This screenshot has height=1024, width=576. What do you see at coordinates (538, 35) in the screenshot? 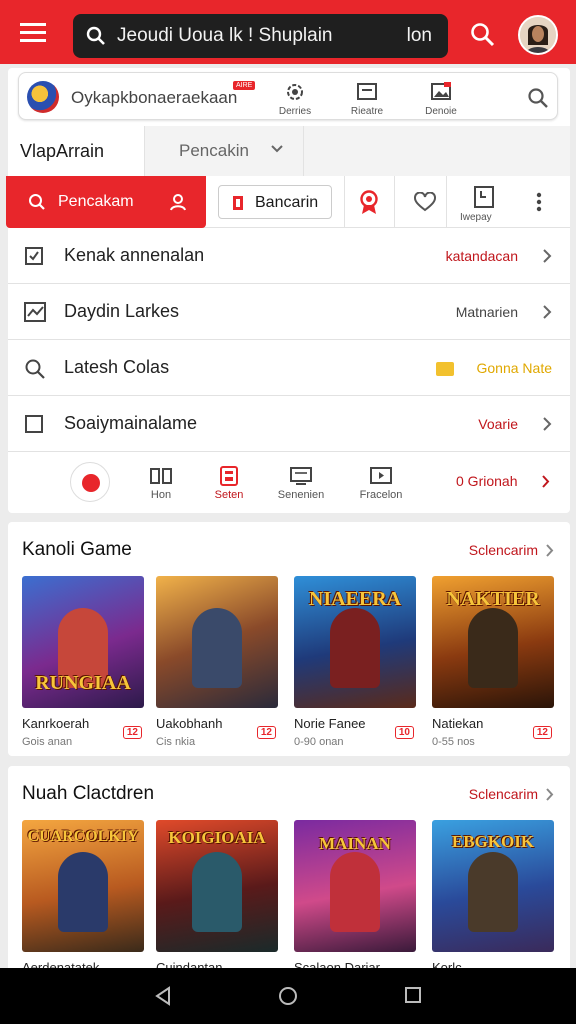
I see `avatar` at bounding box center [538, 35].